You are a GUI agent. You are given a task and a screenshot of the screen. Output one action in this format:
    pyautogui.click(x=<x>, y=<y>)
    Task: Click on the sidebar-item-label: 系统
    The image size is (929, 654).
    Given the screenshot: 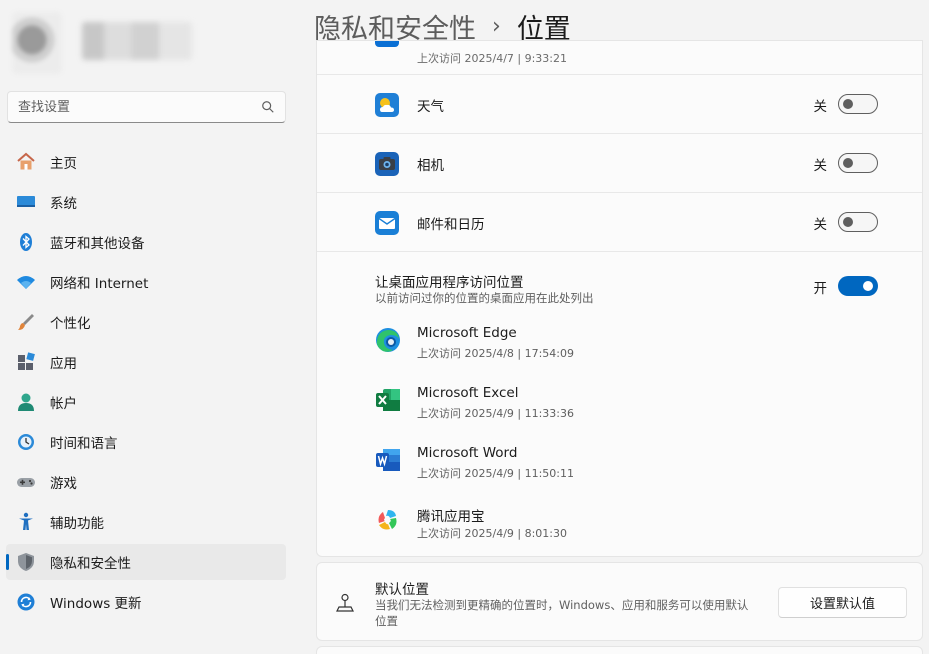 What is the action you would take?
    pyautogui.click(x=63, y=204)
    